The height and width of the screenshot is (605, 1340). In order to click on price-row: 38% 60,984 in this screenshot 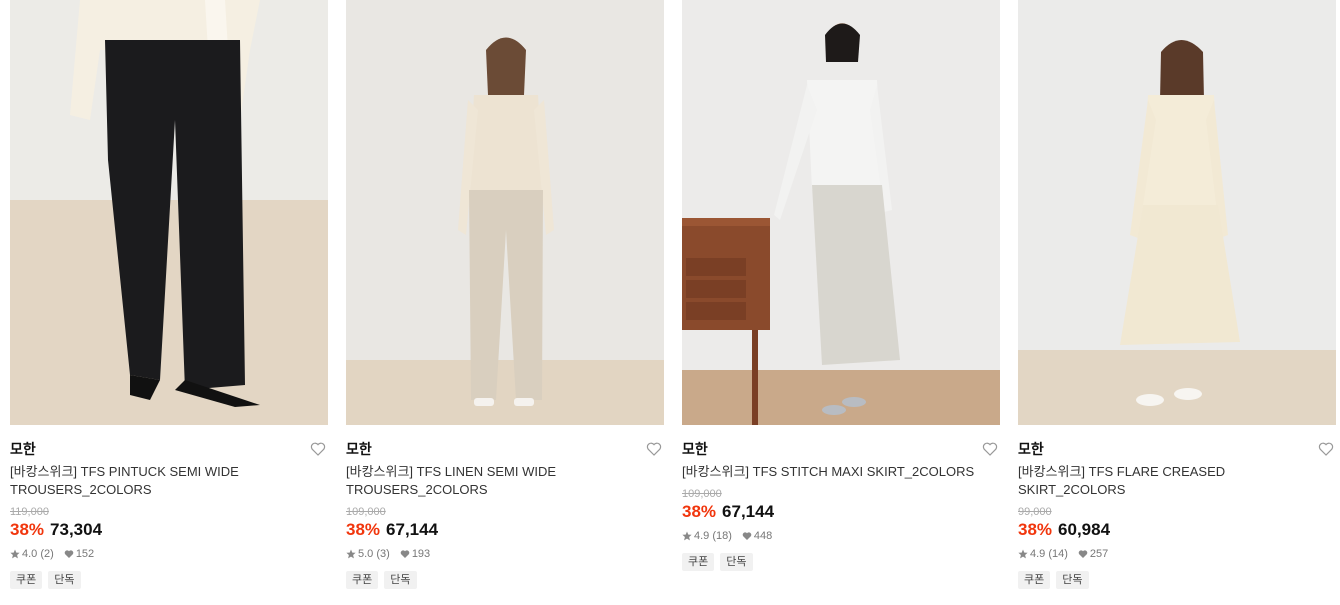, I will do `click(1177, 530)`.